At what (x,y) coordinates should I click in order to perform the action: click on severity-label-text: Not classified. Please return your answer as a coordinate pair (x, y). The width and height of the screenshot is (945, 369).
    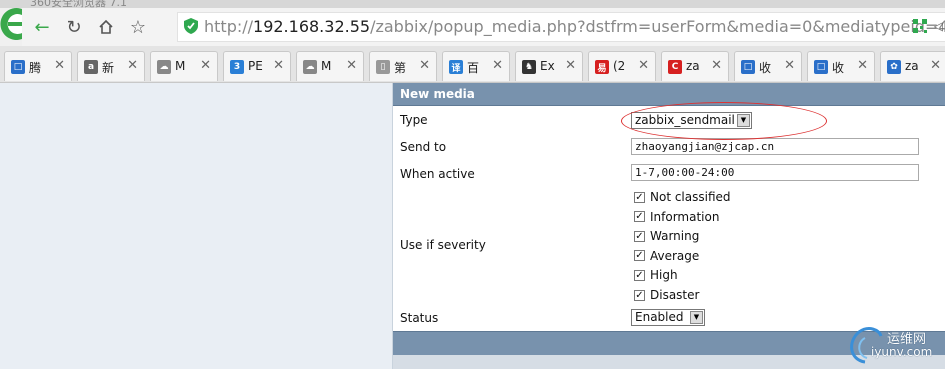
    Looking at the image, I should click on (690, 197).